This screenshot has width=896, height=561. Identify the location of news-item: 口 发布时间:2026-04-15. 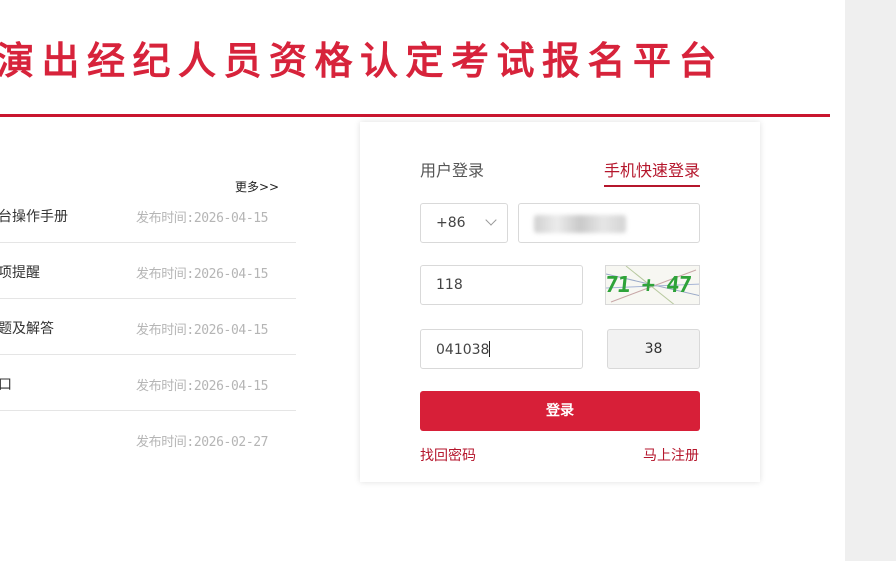
(148, 383).